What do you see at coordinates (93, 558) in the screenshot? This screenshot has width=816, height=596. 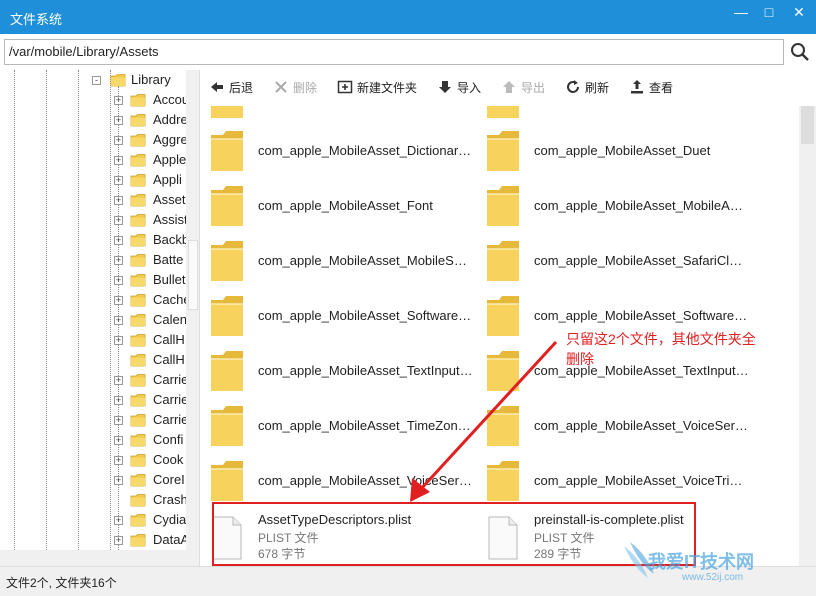 I see `tree-horizontal-scrollbar` at bounding box center [93, 558].